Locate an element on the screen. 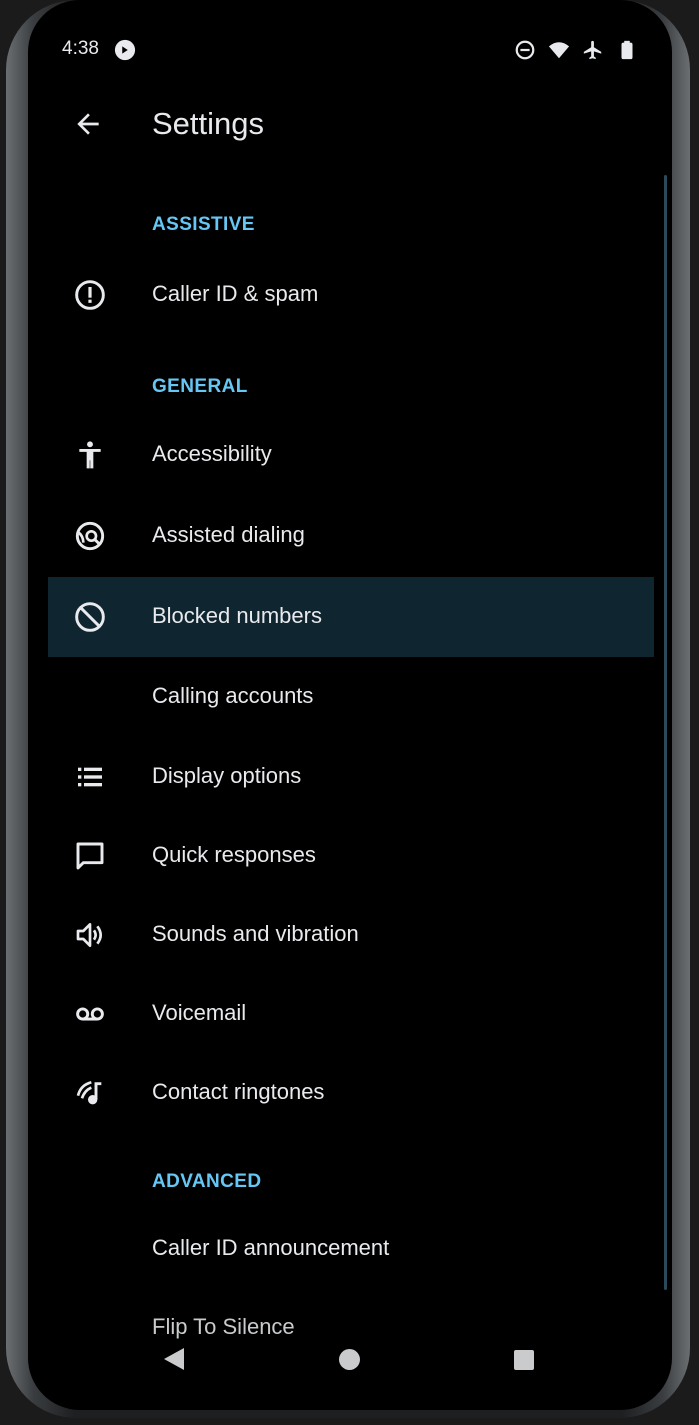  settings-item-accessibility: Accessibility is located at coordinates (351, 455).